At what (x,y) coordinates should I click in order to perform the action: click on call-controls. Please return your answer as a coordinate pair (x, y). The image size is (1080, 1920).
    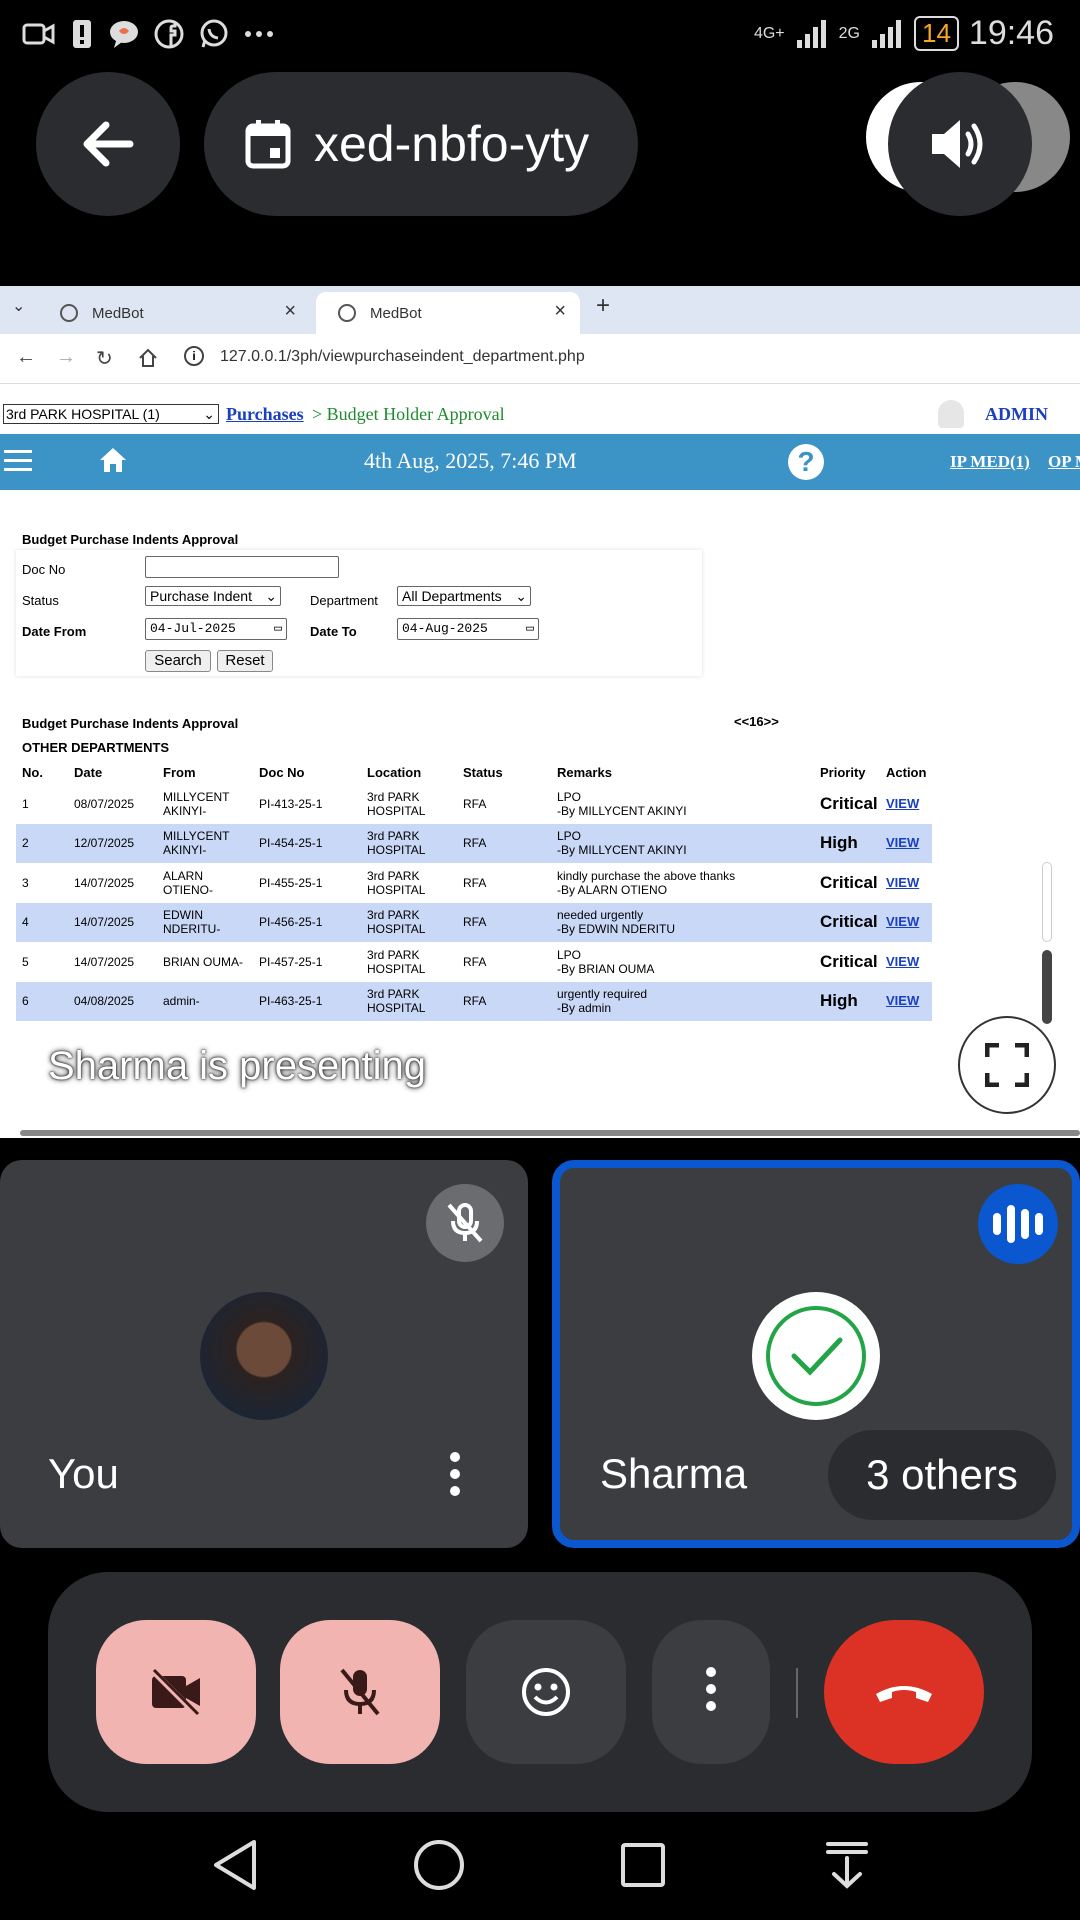
    Looking at the image, I should click on (540, 1692).